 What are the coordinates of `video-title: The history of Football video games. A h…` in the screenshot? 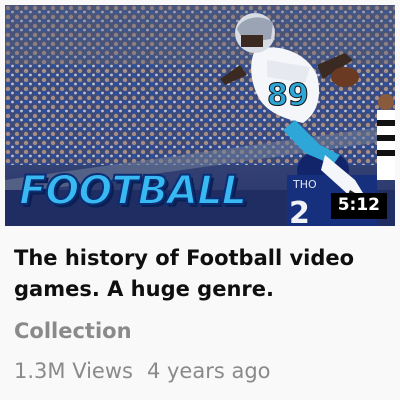 It's located at (202, 274).